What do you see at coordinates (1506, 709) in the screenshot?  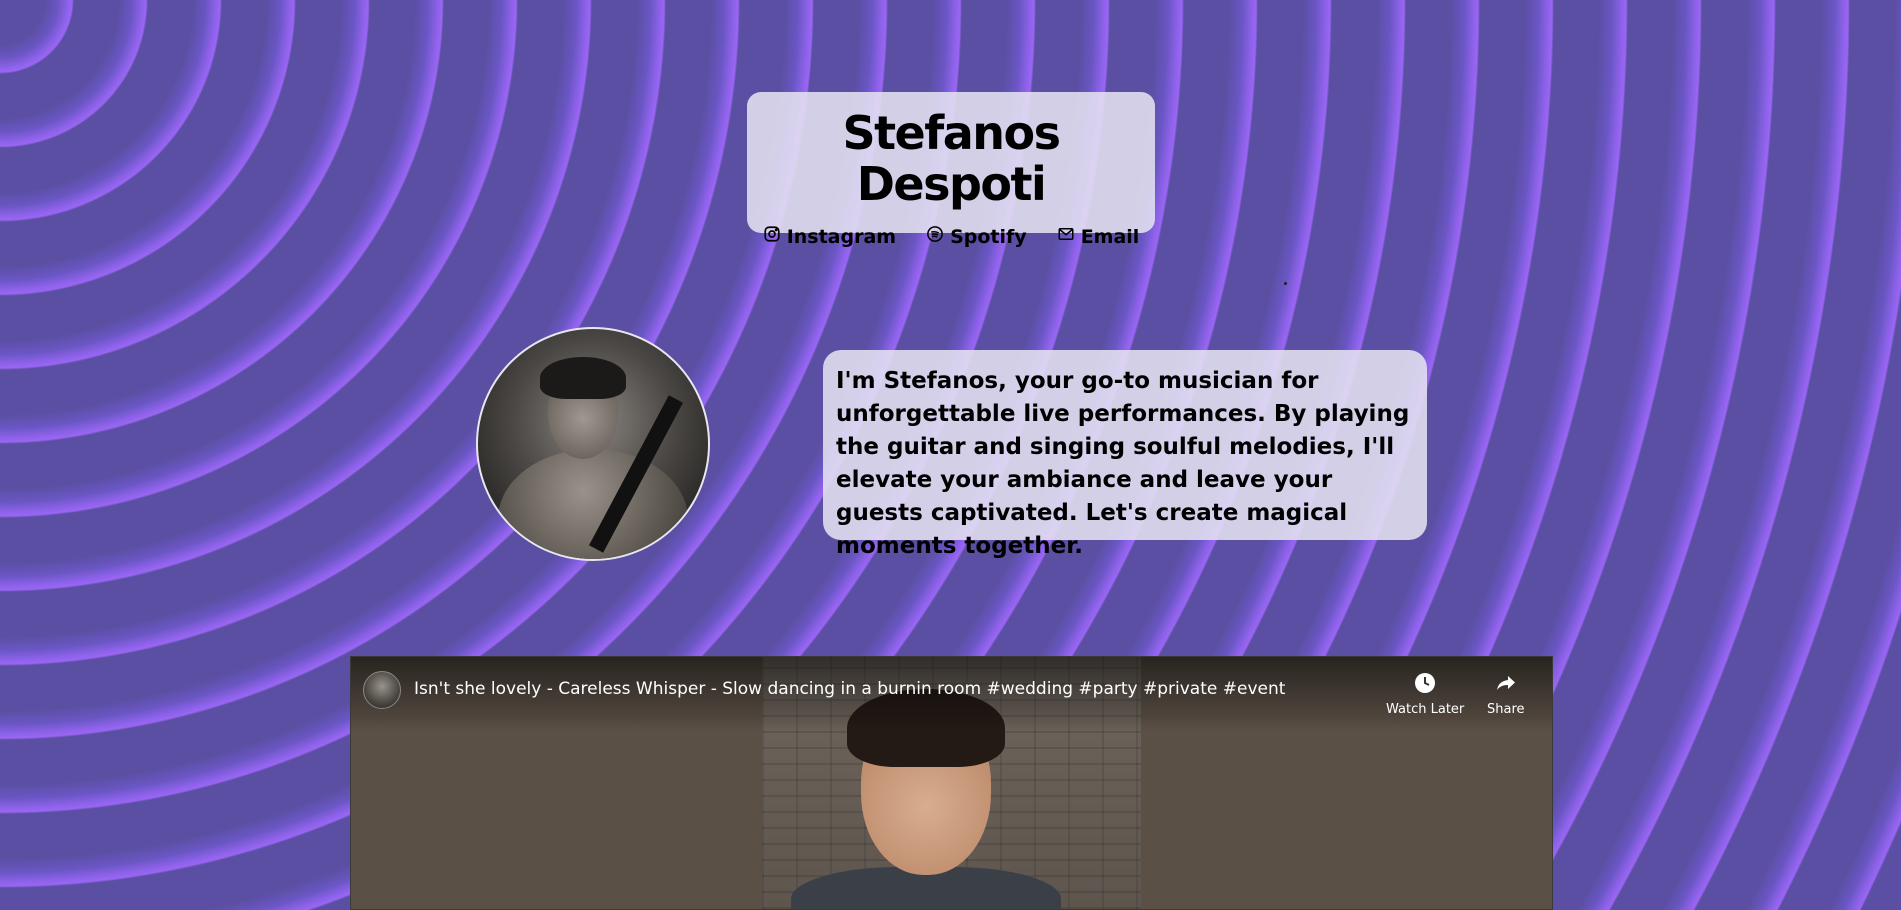 I see `share-label: Share` at bounding box center [1506, 709].